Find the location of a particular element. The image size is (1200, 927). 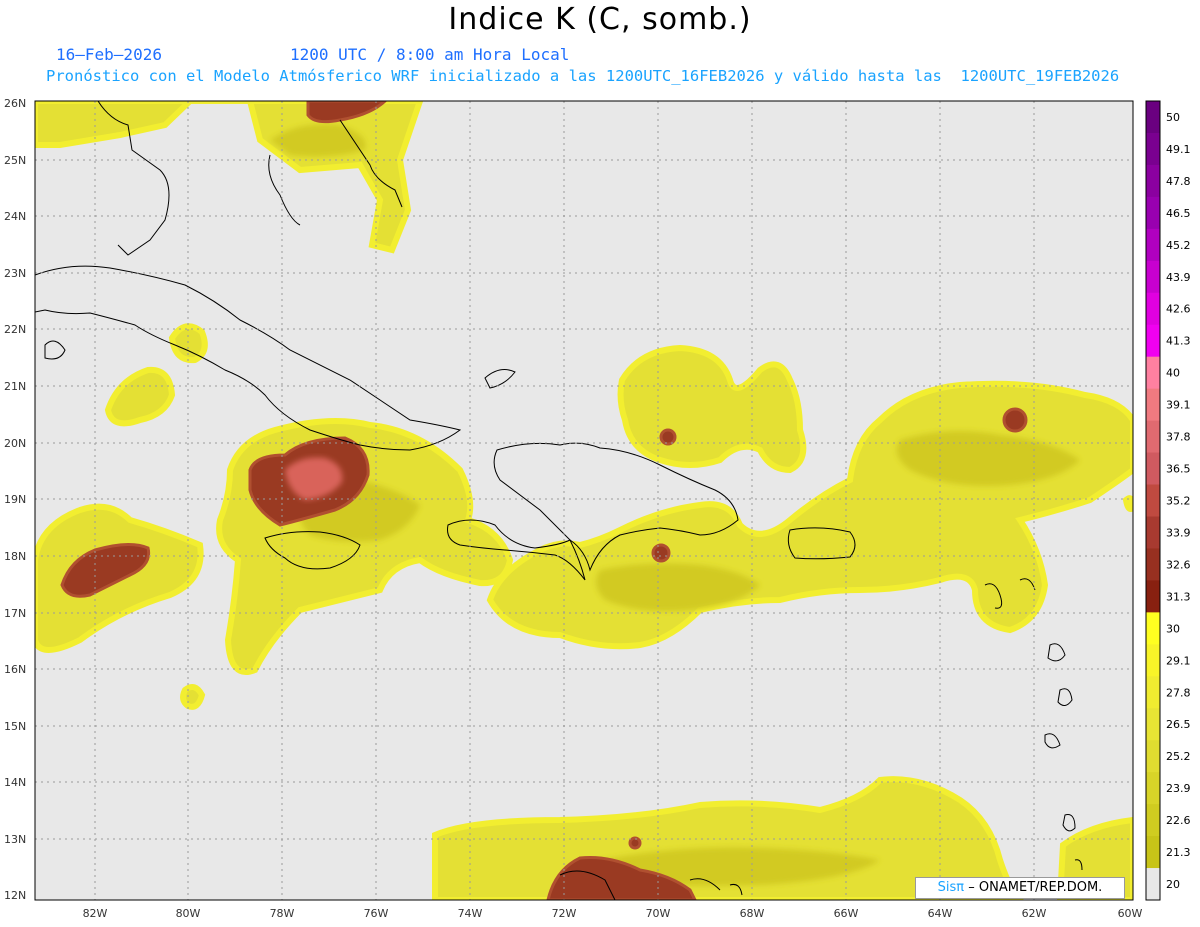

lat-label: 17N is located at coordinates (15, 613).